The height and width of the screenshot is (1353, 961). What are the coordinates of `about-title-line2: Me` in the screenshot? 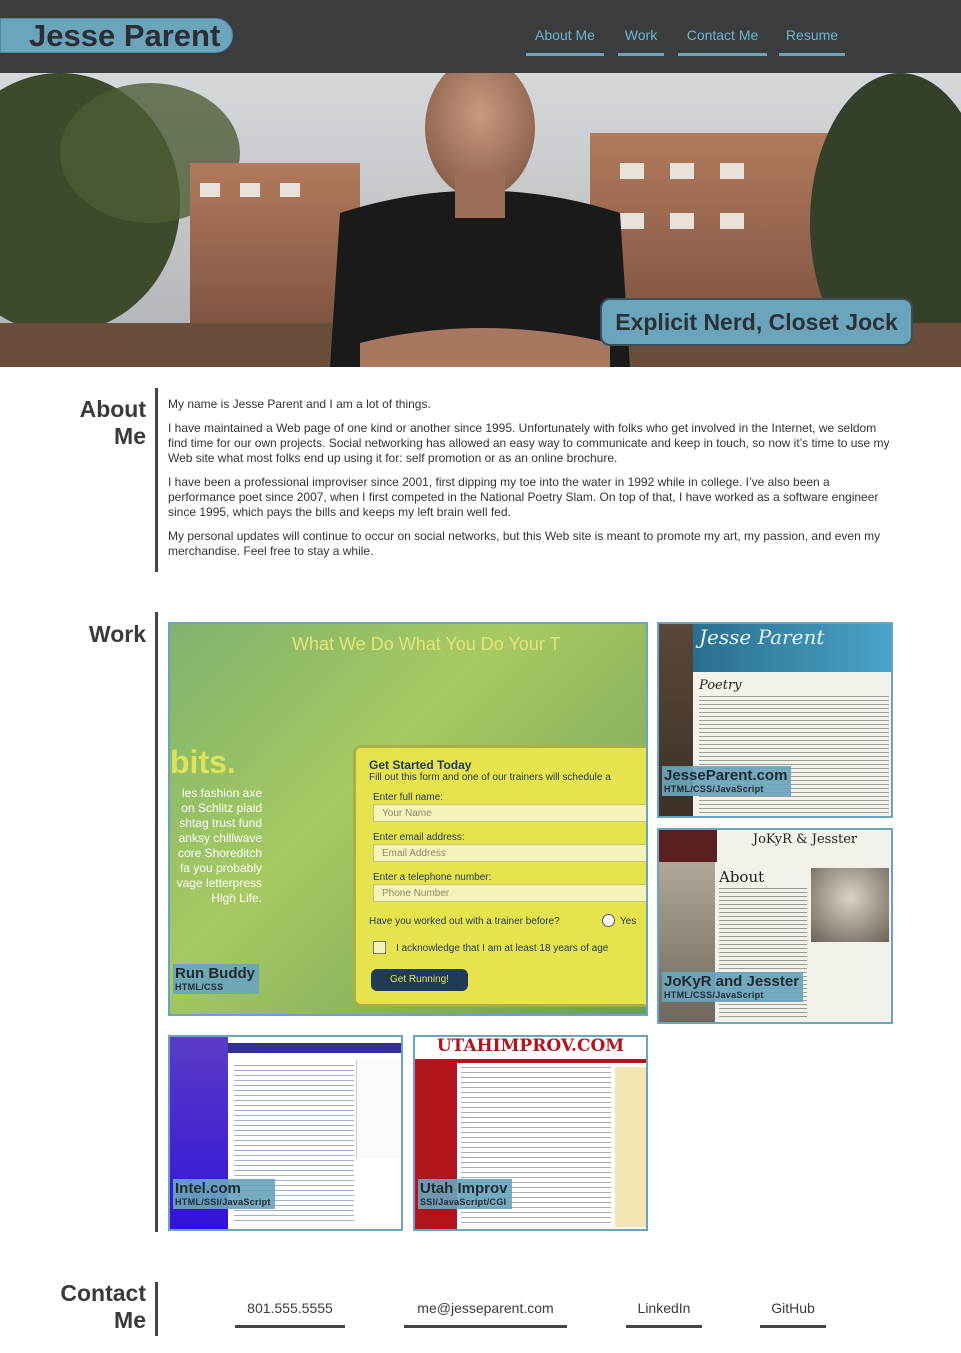 It's located at (130, 436).